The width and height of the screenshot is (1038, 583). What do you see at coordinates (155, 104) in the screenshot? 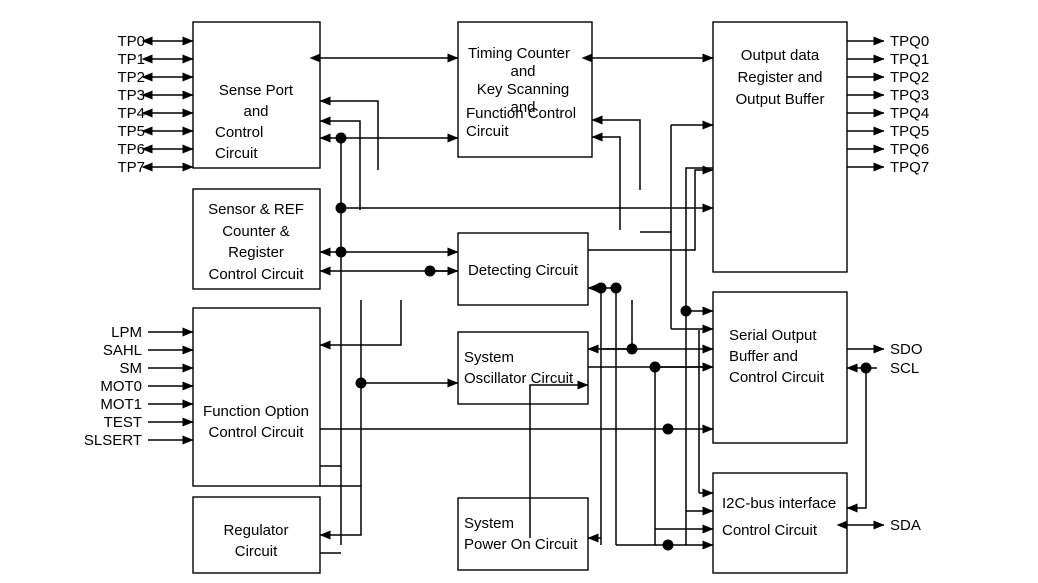
I see `sense-port-pins: TP0 TP1 TP2 TP3 TP4 TP5 TP6 TP7` at bounding box center [155, 104].